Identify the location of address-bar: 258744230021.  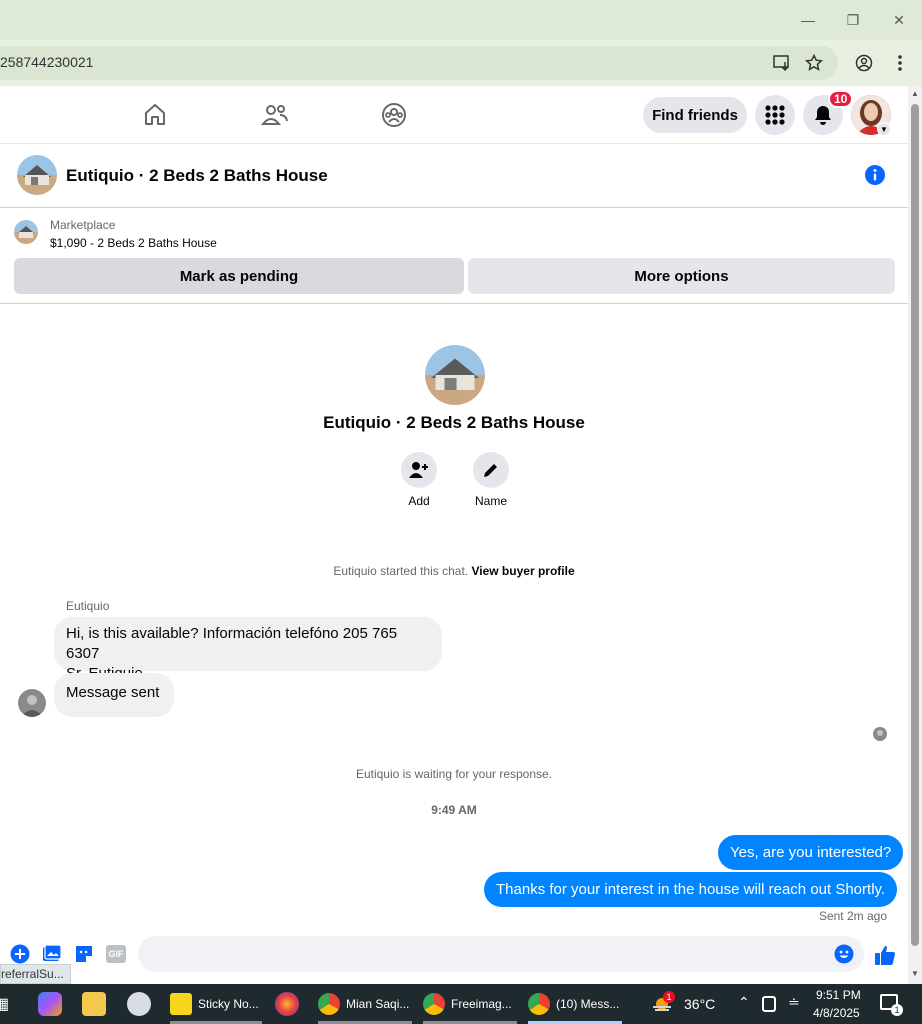
(461, 63).